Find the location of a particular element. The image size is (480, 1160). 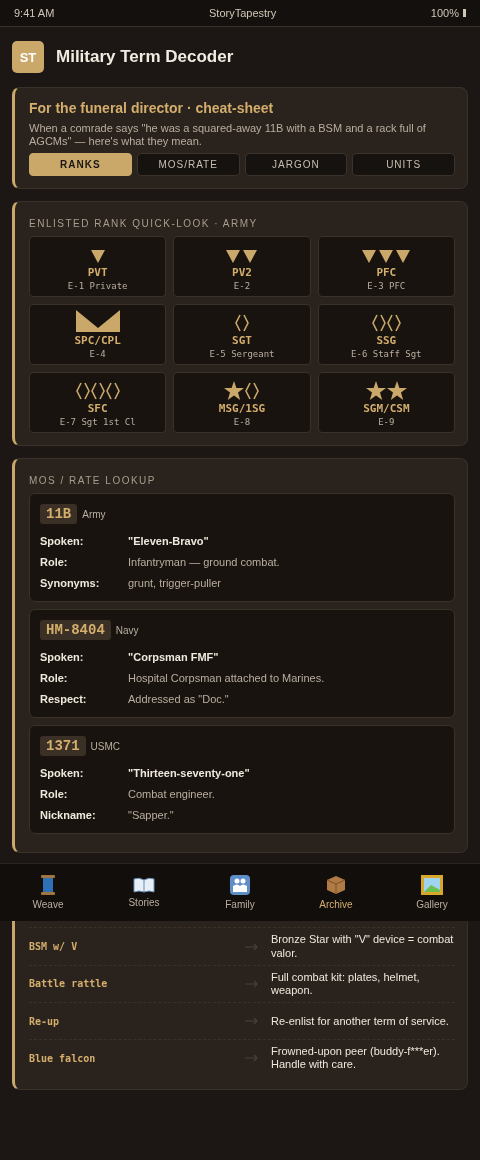

section-tab: JARGON is located at coordinates (296, 165).